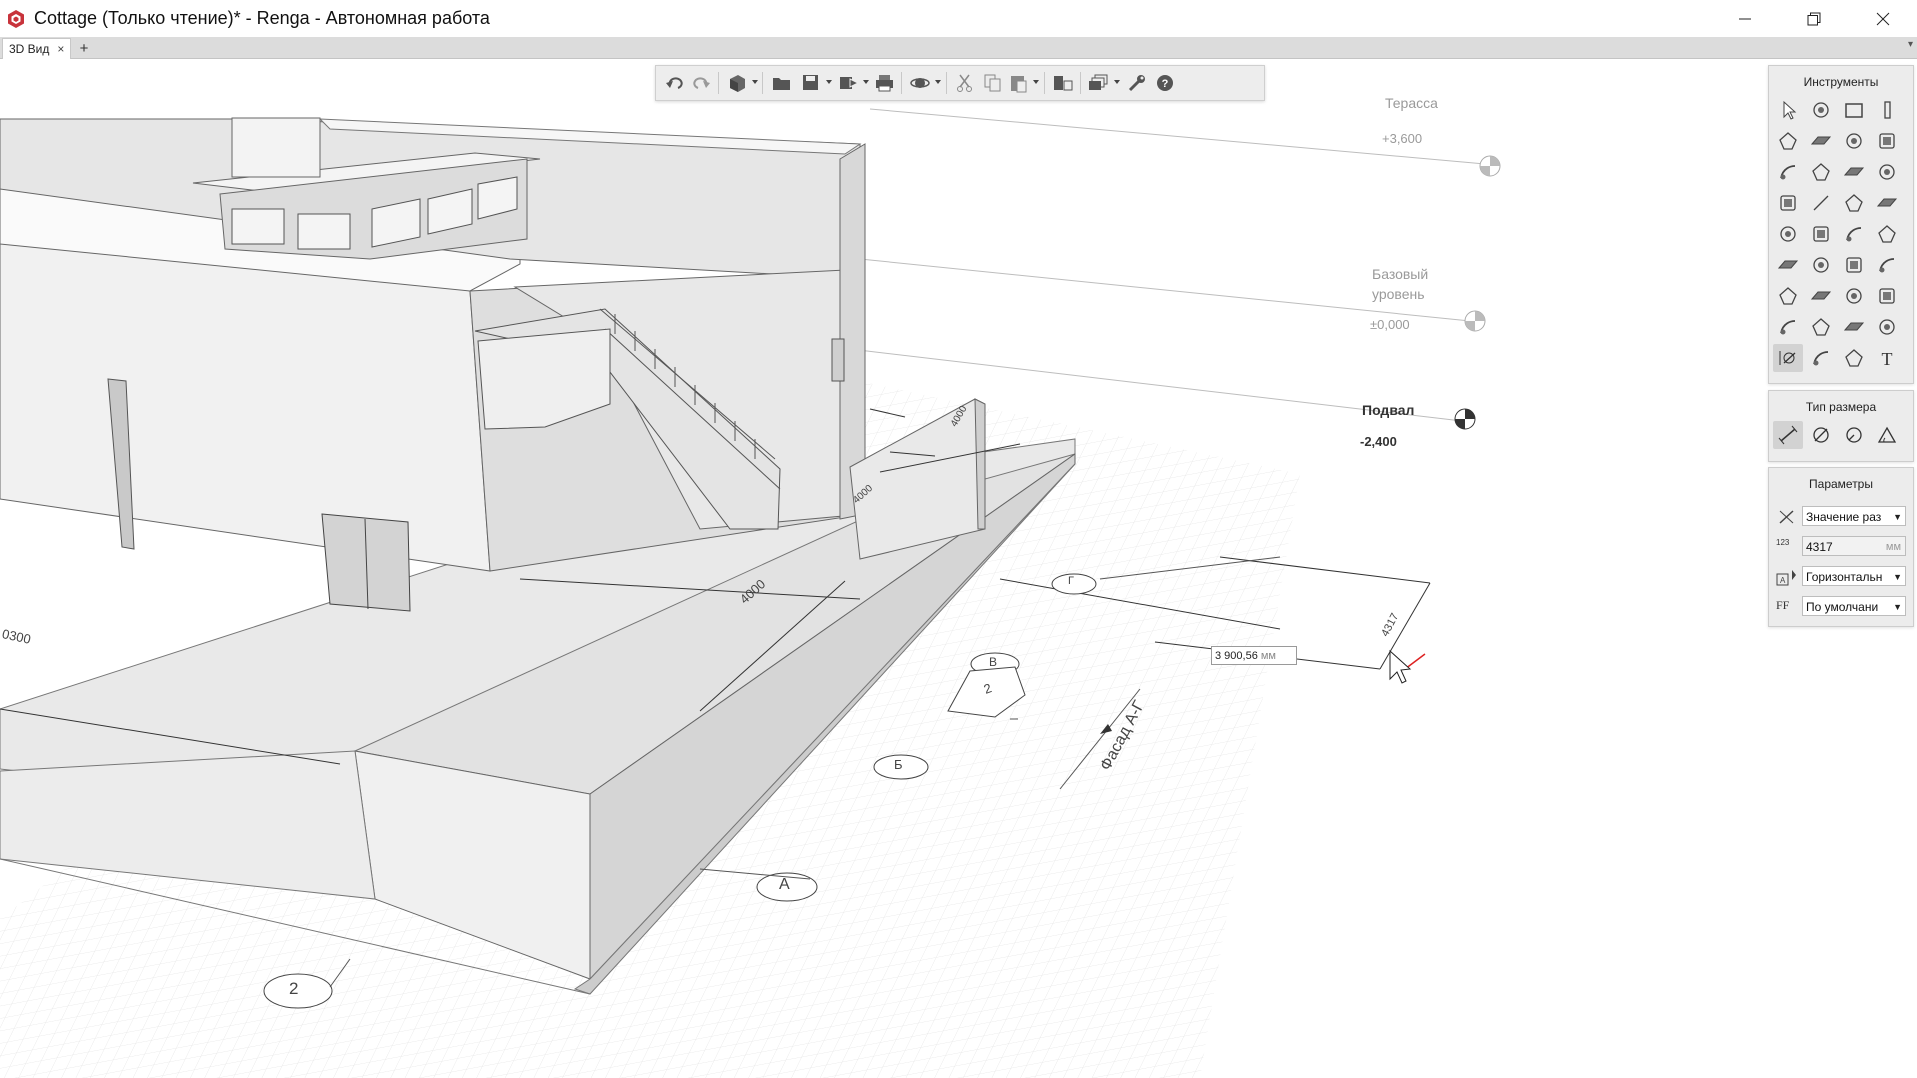  I want to click on plumbing-tool-button, so click(1788, 234).